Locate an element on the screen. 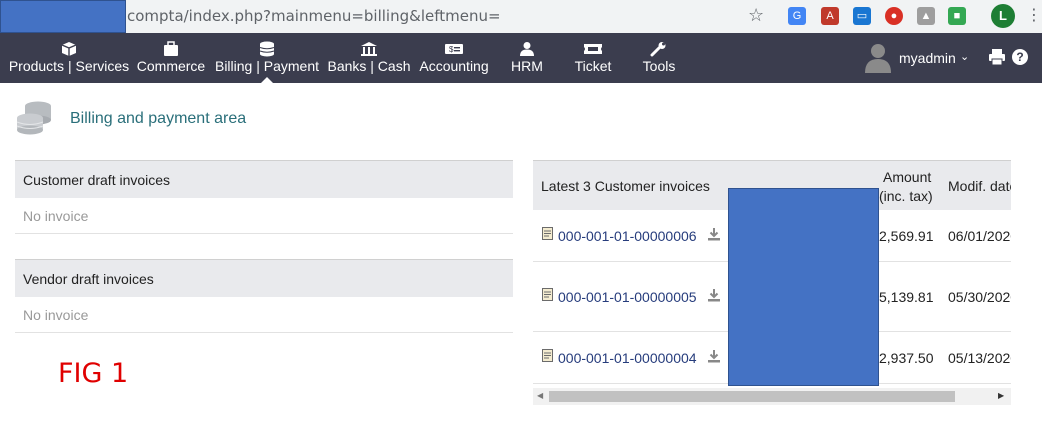 Image resolution: width=1042 pixels, height=425 pixels. redacted-url-prefix is located at coordinates (63, 16).